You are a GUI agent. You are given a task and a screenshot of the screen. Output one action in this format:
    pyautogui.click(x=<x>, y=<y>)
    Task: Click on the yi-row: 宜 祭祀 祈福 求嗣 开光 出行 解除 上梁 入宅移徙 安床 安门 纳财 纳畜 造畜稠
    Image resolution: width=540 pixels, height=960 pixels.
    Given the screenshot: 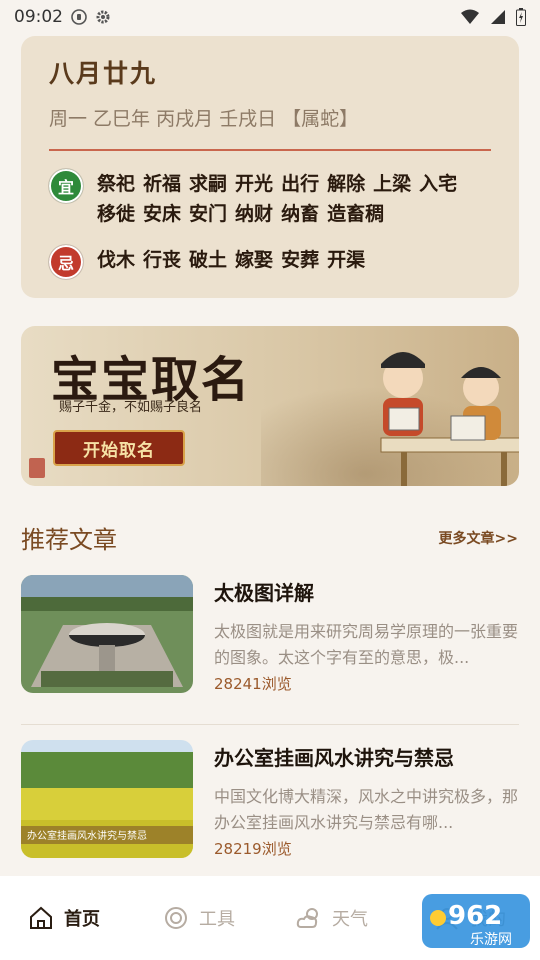 What is the action you would take?
    pyautogui.click(x=270, y=199)
    